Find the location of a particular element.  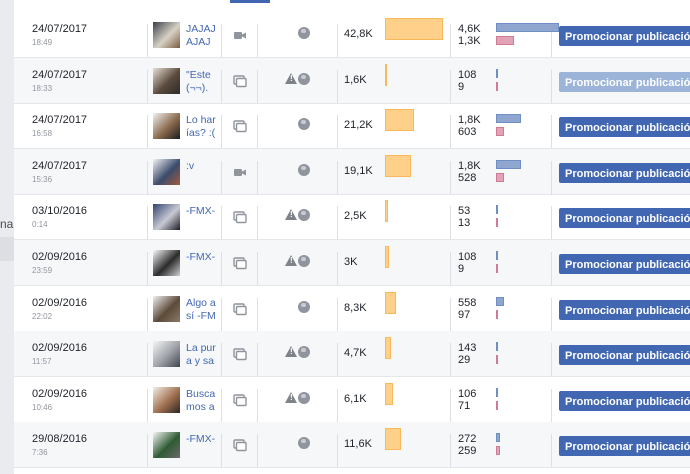

post-time: 7:36 is located at coordinates (40, 453).